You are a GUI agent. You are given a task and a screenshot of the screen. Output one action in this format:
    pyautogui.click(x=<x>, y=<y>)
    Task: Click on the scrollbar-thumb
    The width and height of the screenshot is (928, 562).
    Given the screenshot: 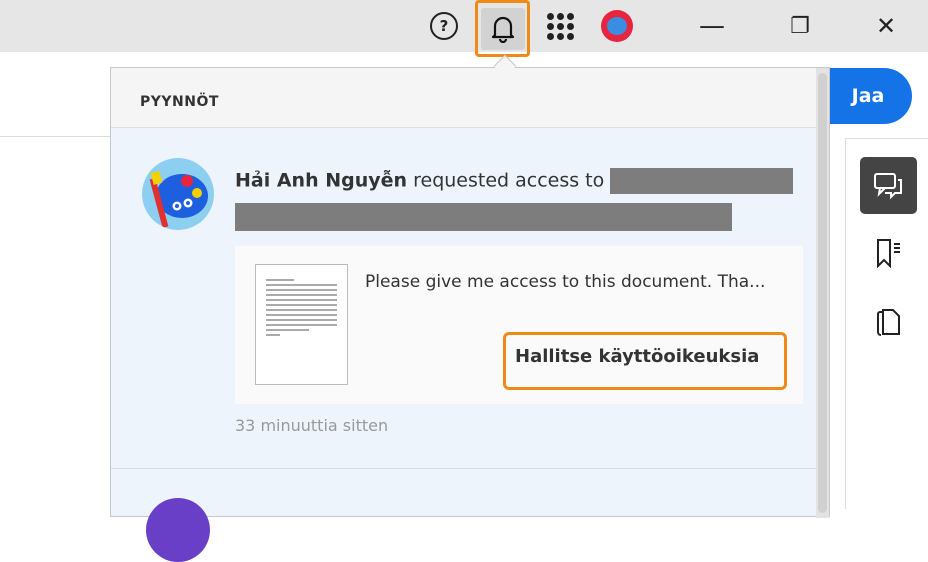 What is the action you would take?
    pyautogui.click(x=822, y=293)
    